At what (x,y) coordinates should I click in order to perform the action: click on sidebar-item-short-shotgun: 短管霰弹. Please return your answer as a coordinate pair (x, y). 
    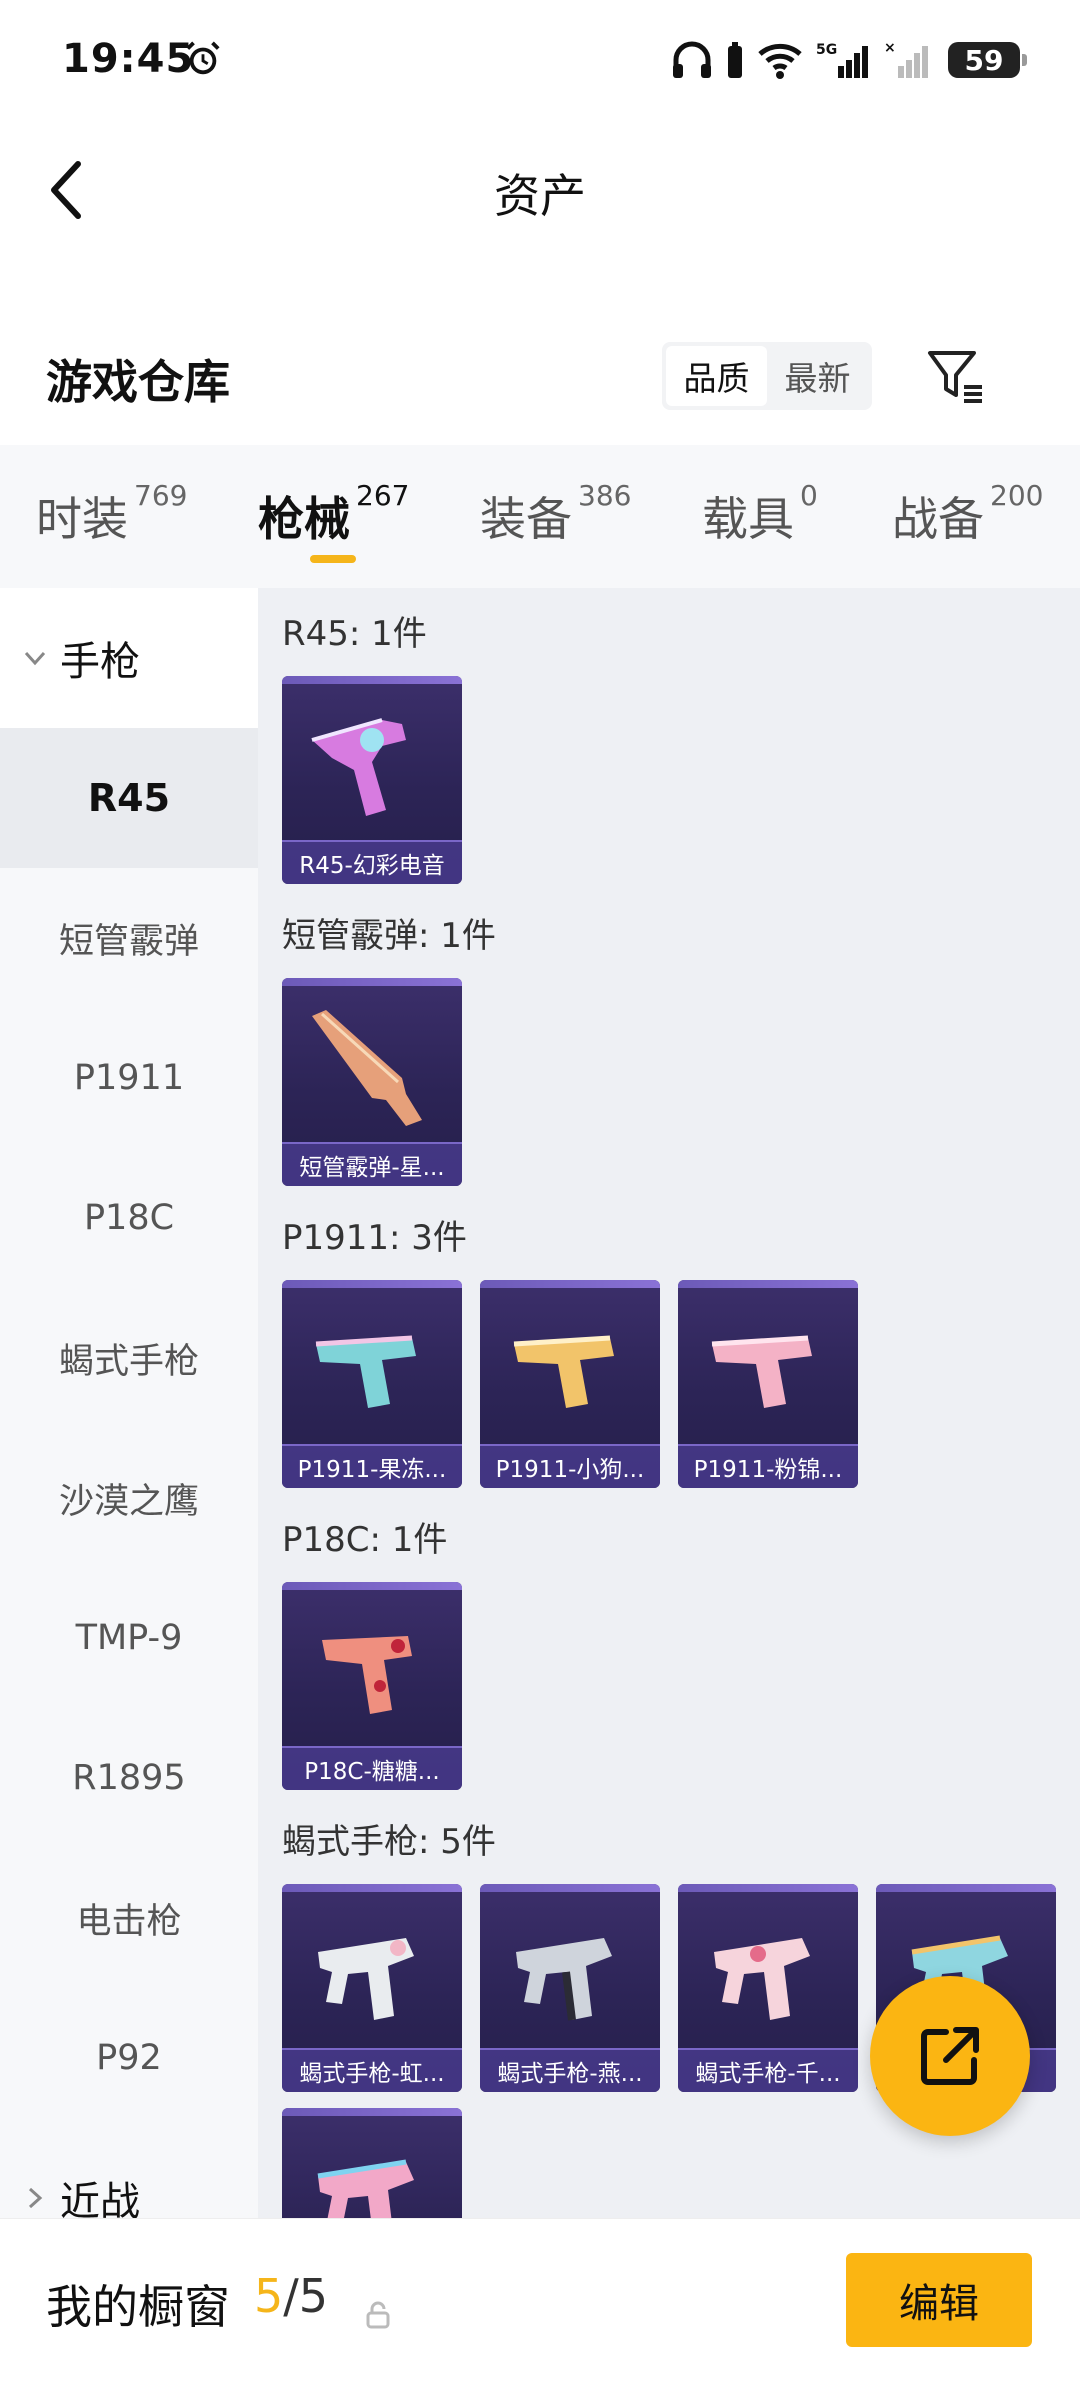
    Looking at the image, I should click on (129, 938).